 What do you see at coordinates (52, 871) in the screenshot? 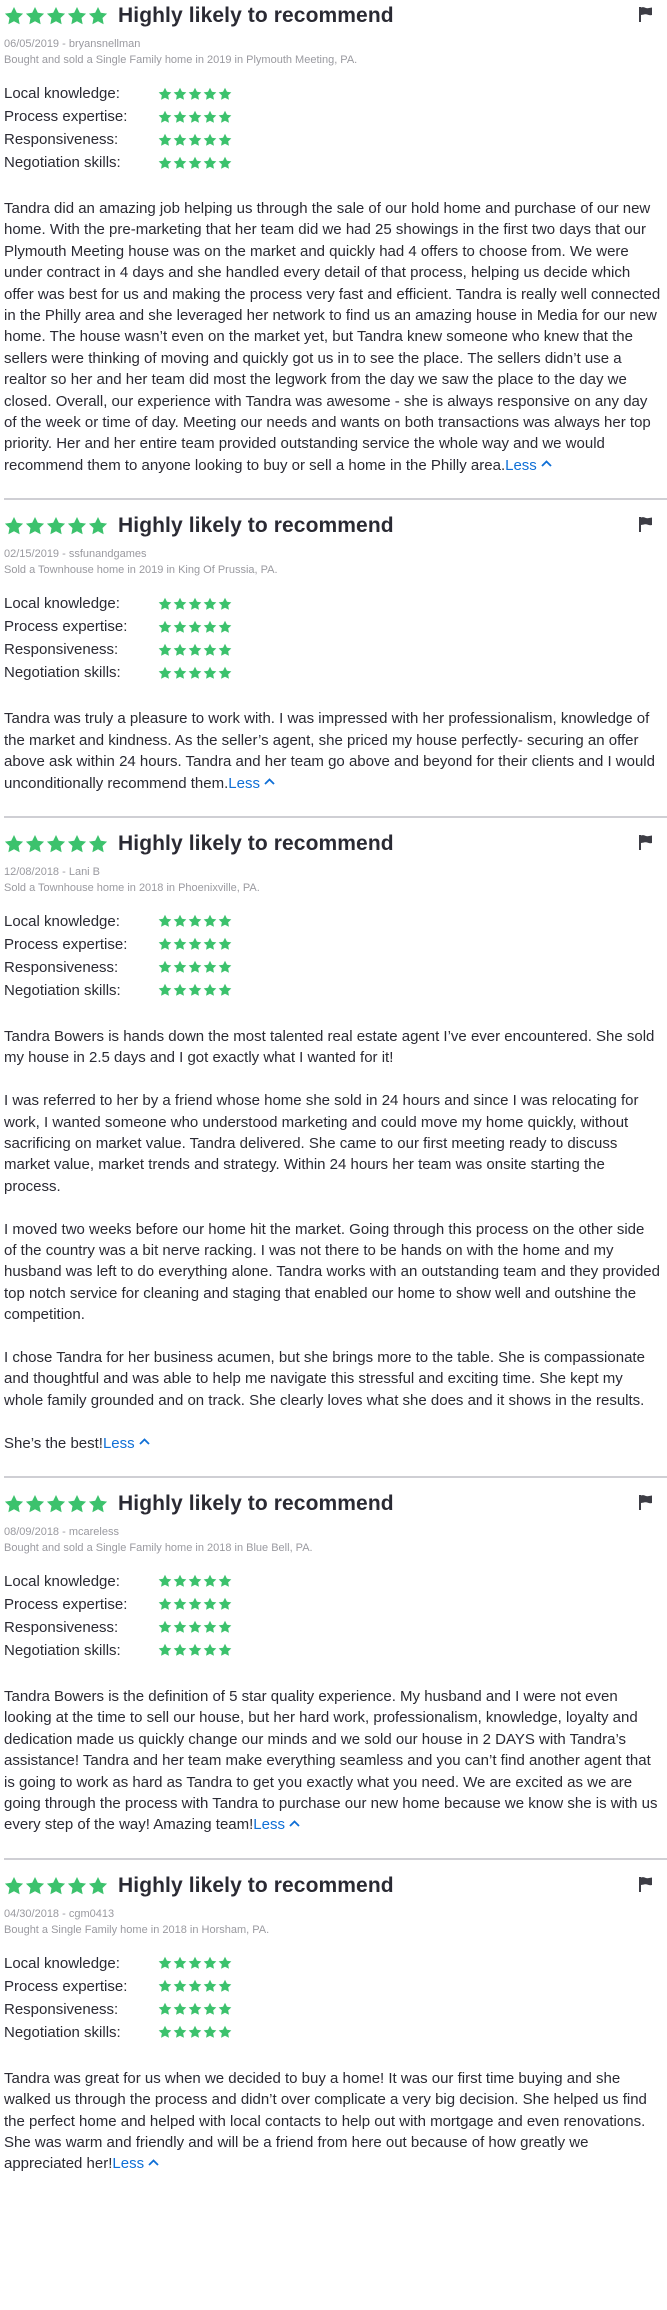
I see `review-date-user: 12/08/2018 - Lani B` at bounding box center [52, 871].